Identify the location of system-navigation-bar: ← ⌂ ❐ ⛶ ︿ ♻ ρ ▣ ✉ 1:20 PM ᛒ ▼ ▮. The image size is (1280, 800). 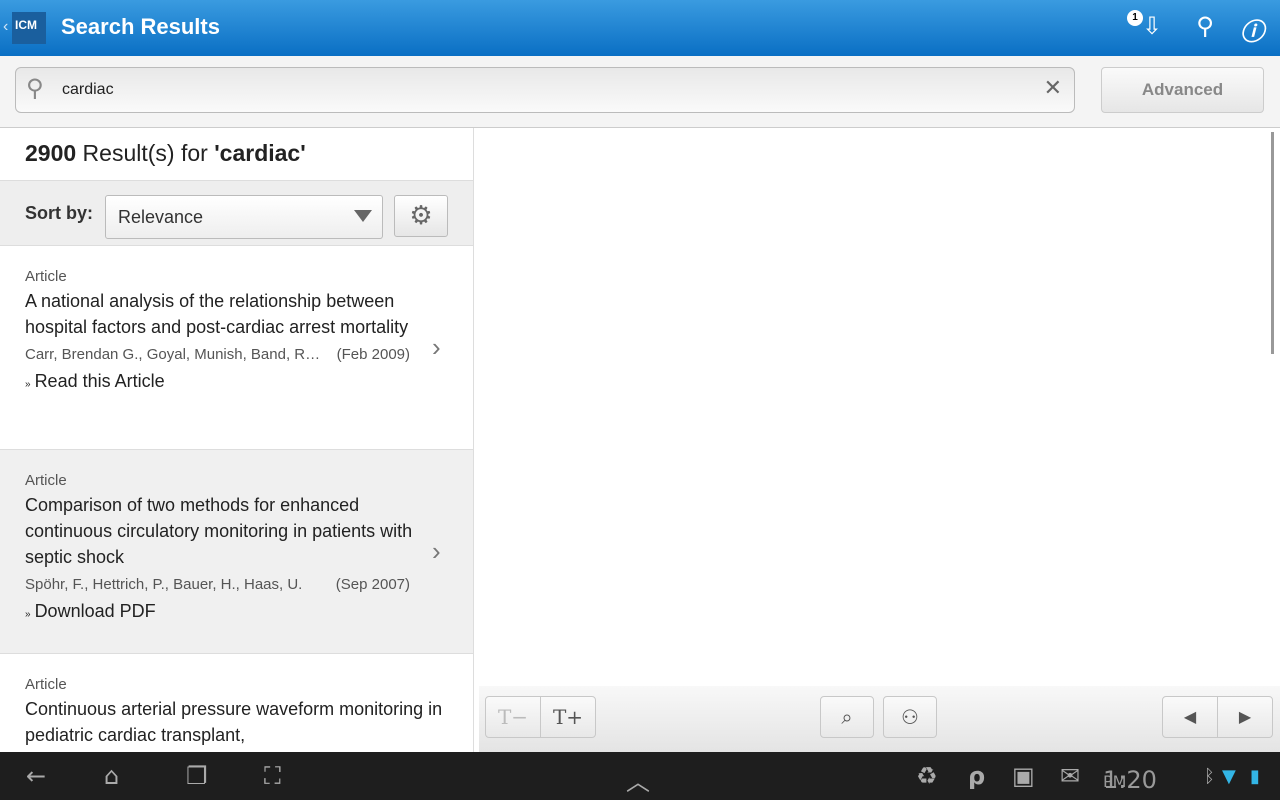
(640, 776).